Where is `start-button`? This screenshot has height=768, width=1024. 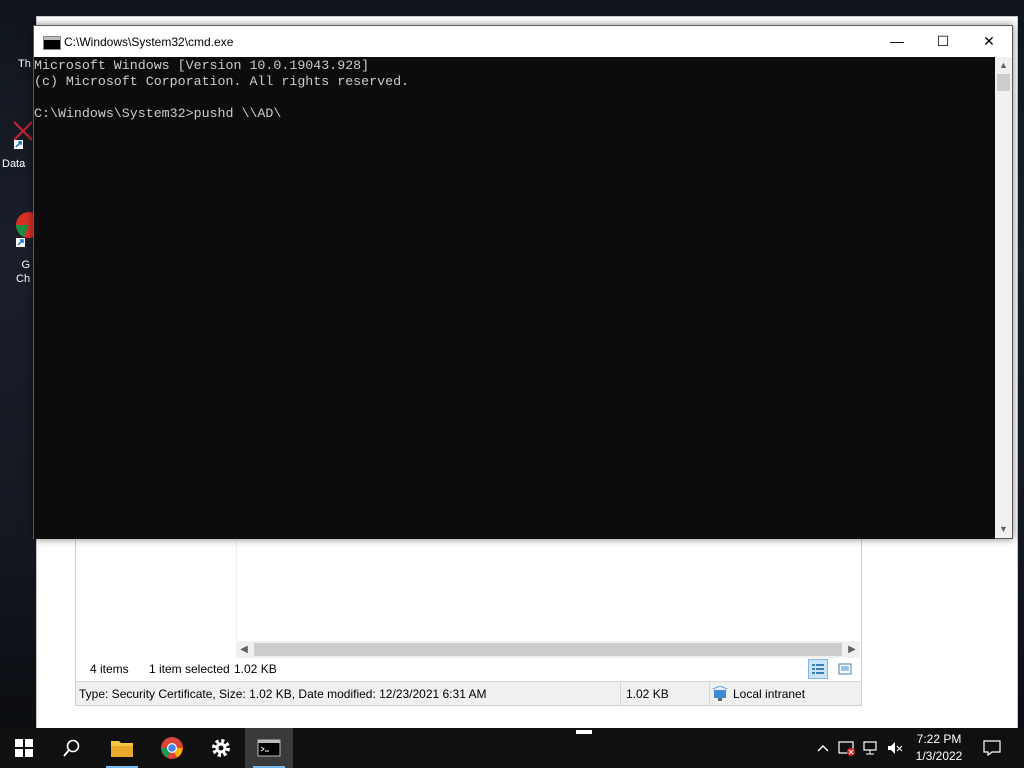
start-button is located at coordinates (24, 748).